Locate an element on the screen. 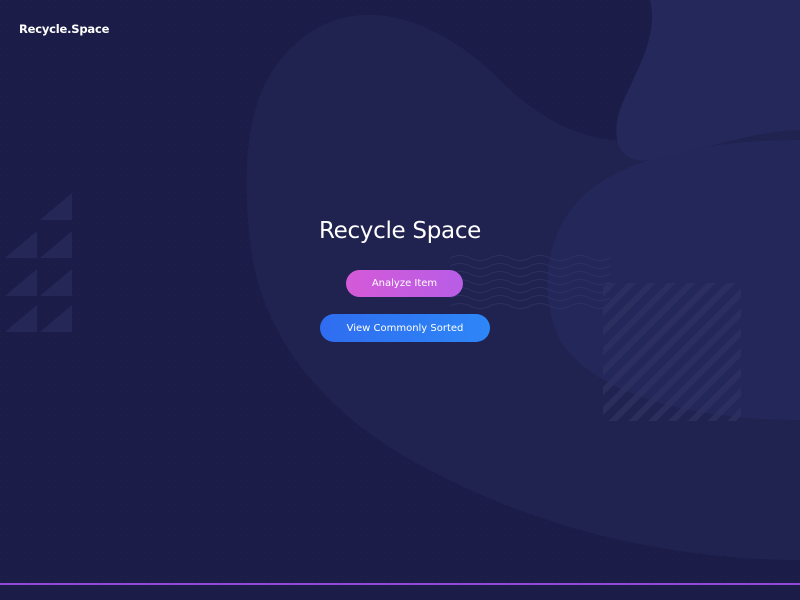 Image resolution: width=800 pixels, height=600 pixels. view-commonly-sorted-button: View Commonly Sorted is located at coordinates (405, 328).